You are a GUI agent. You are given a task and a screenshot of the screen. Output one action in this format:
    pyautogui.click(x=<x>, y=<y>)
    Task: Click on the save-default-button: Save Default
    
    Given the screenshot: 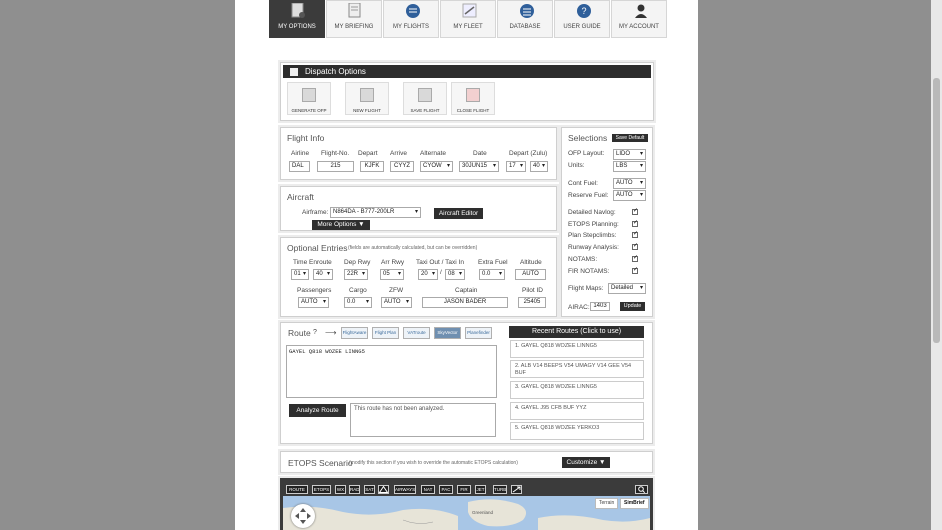 What is the action you would take?
    pyautogui.click(x=630, y=138)
    